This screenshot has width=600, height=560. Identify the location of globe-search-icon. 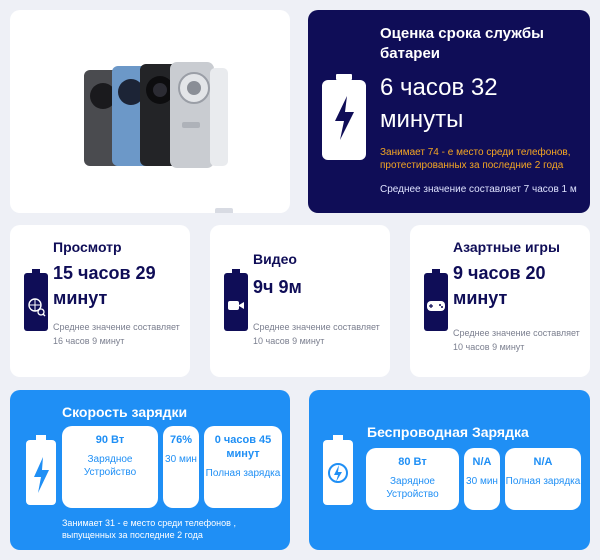
(36, 300).